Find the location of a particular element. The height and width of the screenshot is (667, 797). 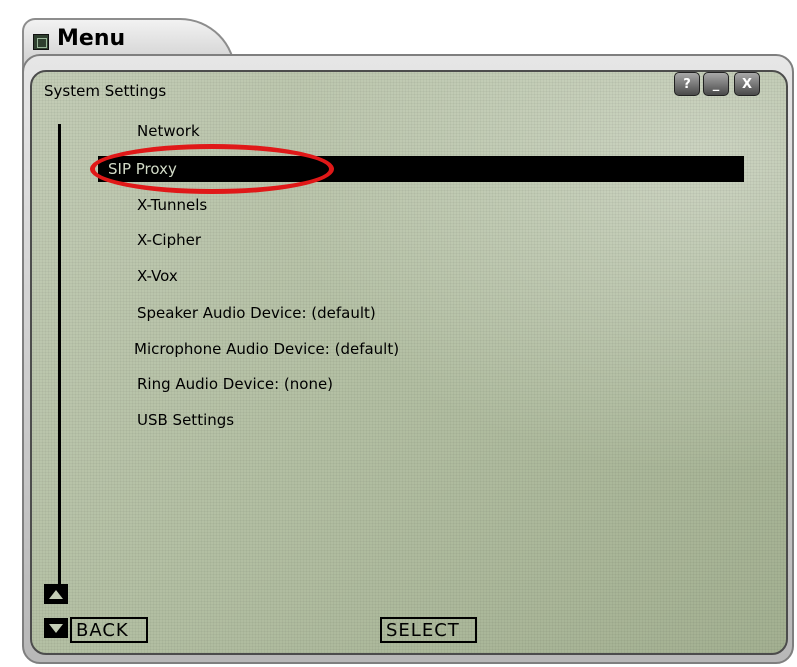

menu-item-microphone-audio: Microphone Audio Device: (default) is located at coordinates (266, 349).